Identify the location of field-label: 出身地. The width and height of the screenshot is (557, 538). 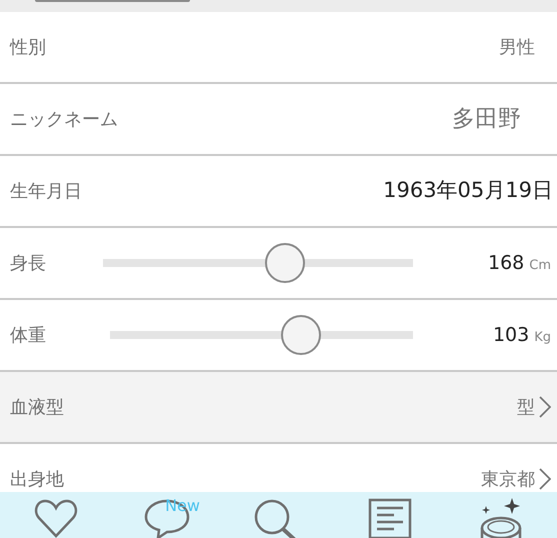
(37, 480).